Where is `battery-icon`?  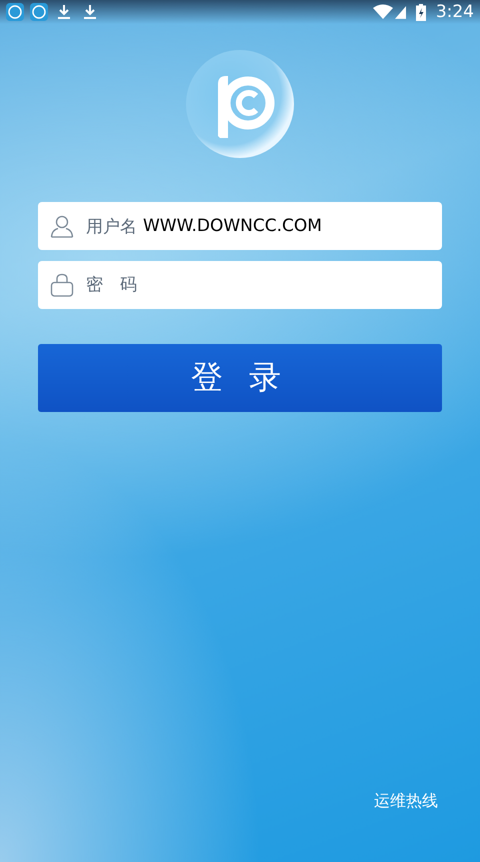
battery-icon is located at coordinates (421, 12).